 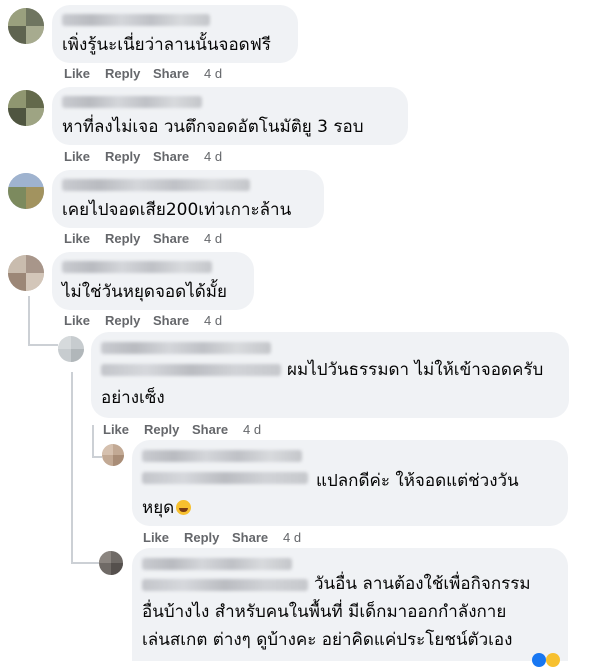 What do you see at coordinates (133, 398) in the screenshot?
I see `reply-text: อย่างเซ็ง` at bounding box center [133, 398].